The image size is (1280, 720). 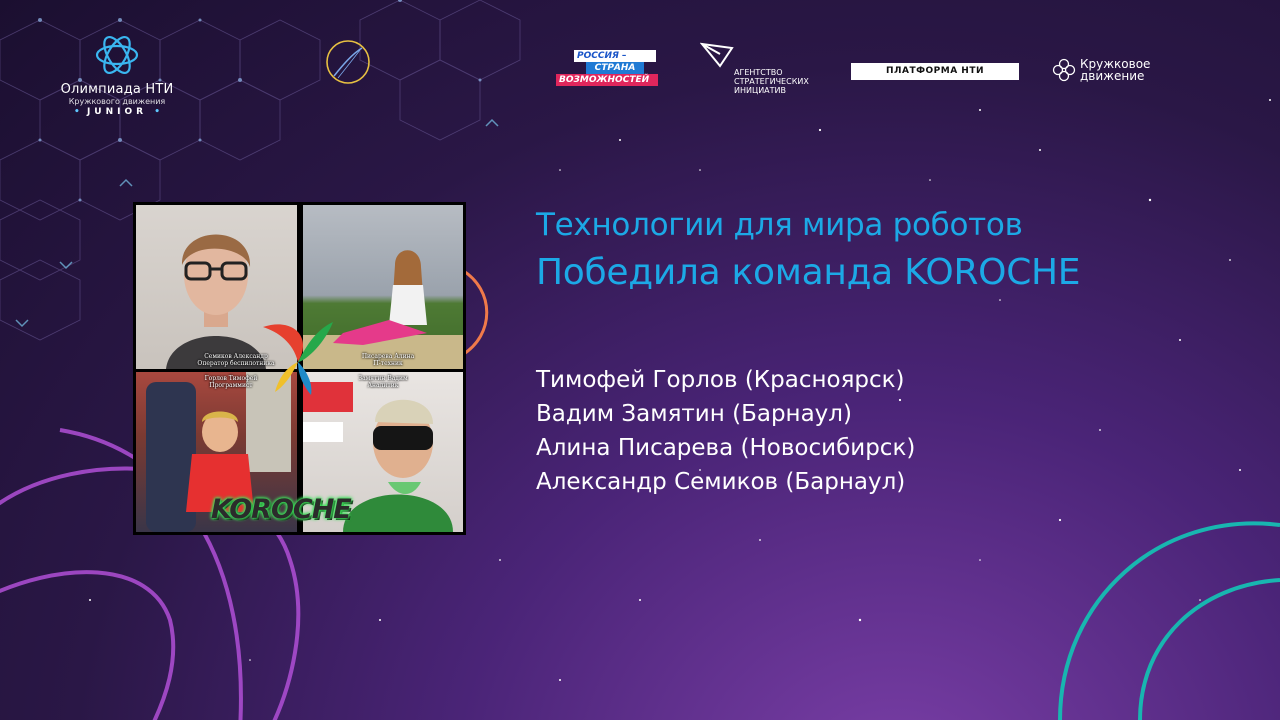 What do you see at coordinates (117, 112) in the screenshot?
I see `olympiad-level: • JUNIOR •` at bounding box center [117, 112].